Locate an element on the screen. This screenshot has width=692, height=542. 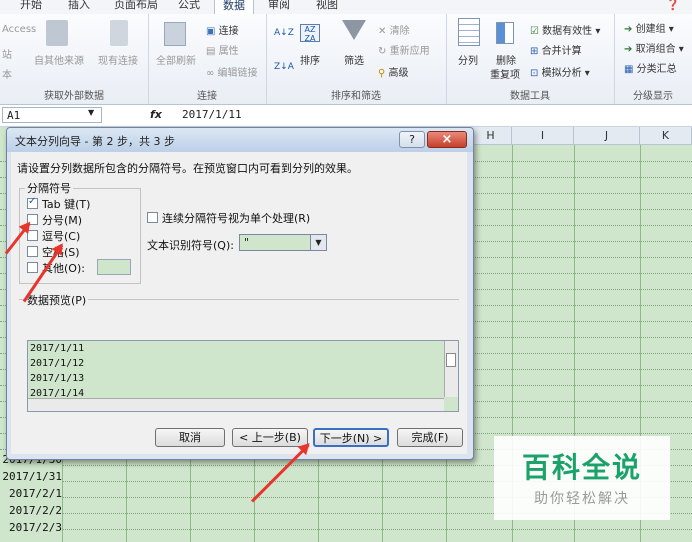
tab-option-label: Tab 键(T) is located at coordinates (66, 204).